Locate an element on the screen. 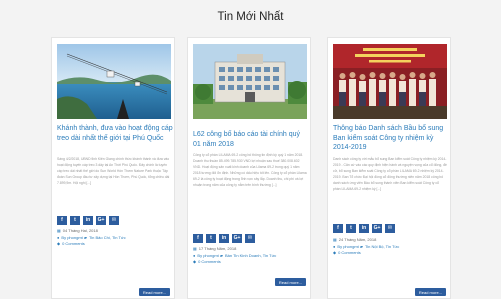 The width and height of the screenshot is (501, 299). post-category-link: Bản Tin Kinh Doanh, Tin Tức is located at coordinates (250, 256).